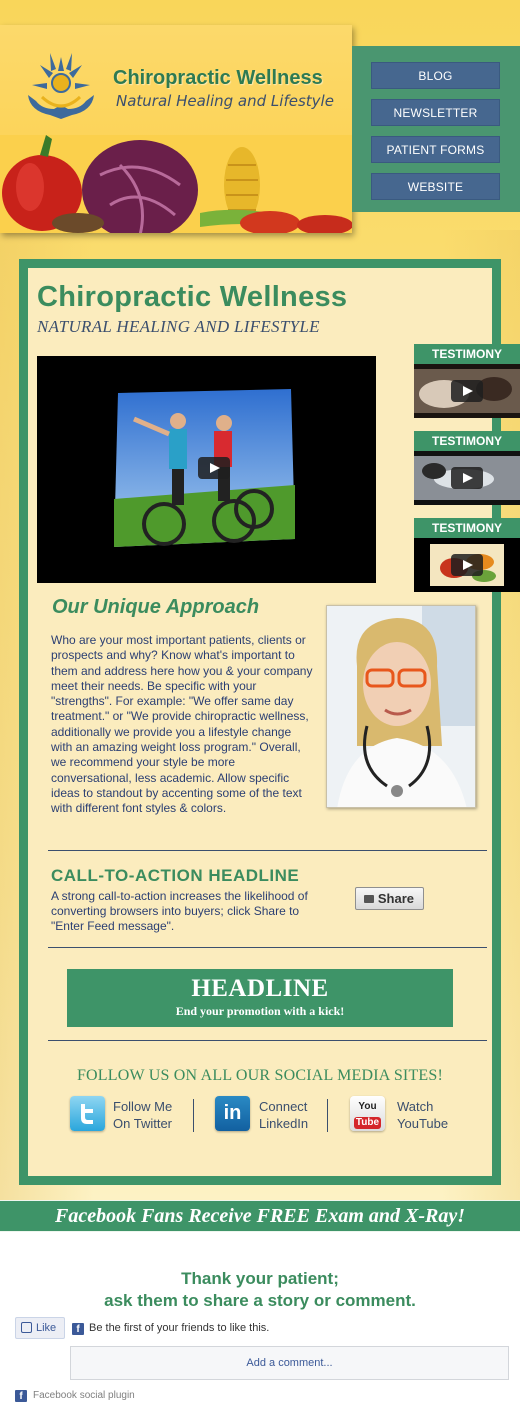 This screenshot has height=1411, width=520. What do you see at coordinates (467, 441) in the screenshot?
I see `testimony-label-2: TESTIMONY` at bounding box center [467, 441].